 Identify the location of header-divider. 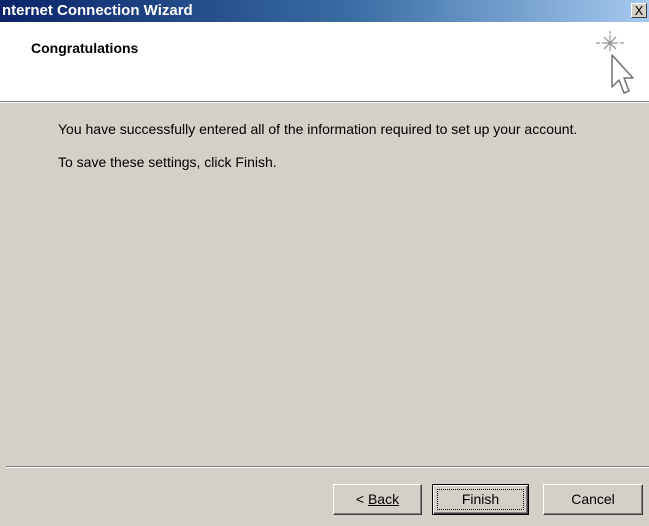
(324, 102).